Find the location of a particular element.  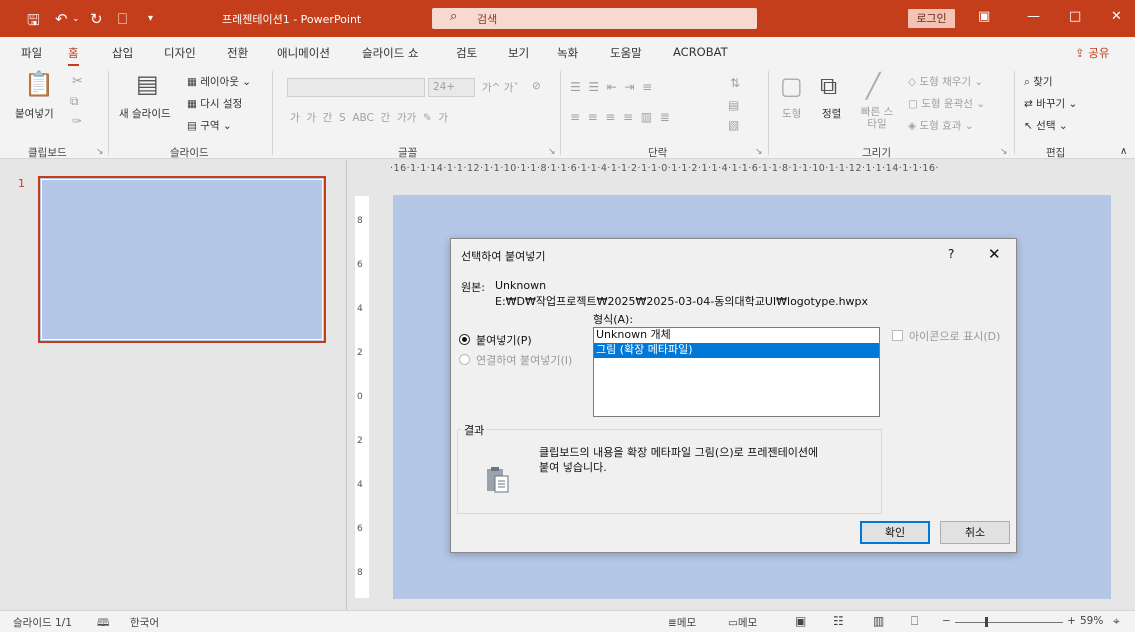

shape-effects-button: ◈ 도형 효과 ⌄ is located at coordinates (941, 125).